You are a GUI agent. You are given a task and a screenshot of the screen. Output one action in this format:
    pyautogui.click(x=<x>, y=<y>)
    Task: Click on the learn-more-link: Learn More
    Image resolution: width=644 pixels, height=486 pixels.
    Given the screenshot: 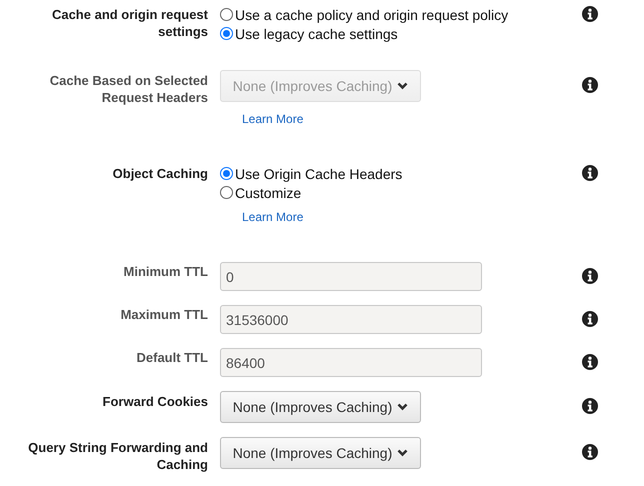 What is the action you would take?
    pyautogui.click(x=273, y=217)
    